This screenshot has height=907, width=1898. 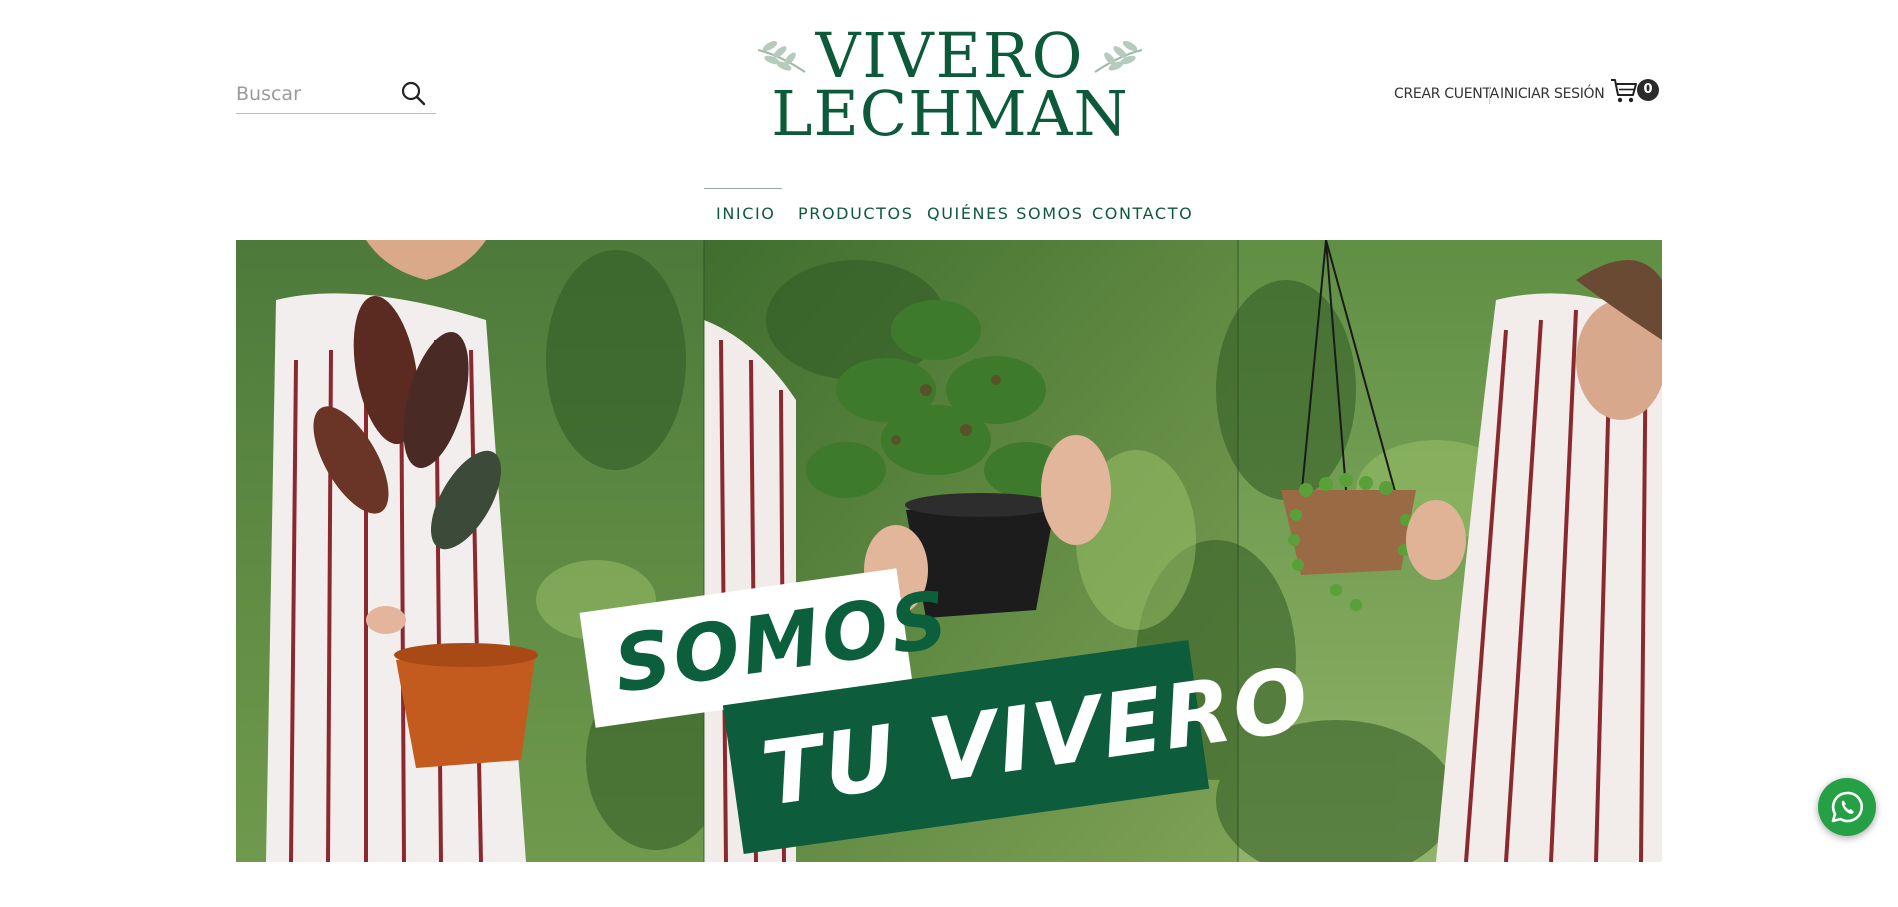 I want to click on nav-item-quienes-somos: QUIÉNES SOMOS, so click(x=1005, y=213).